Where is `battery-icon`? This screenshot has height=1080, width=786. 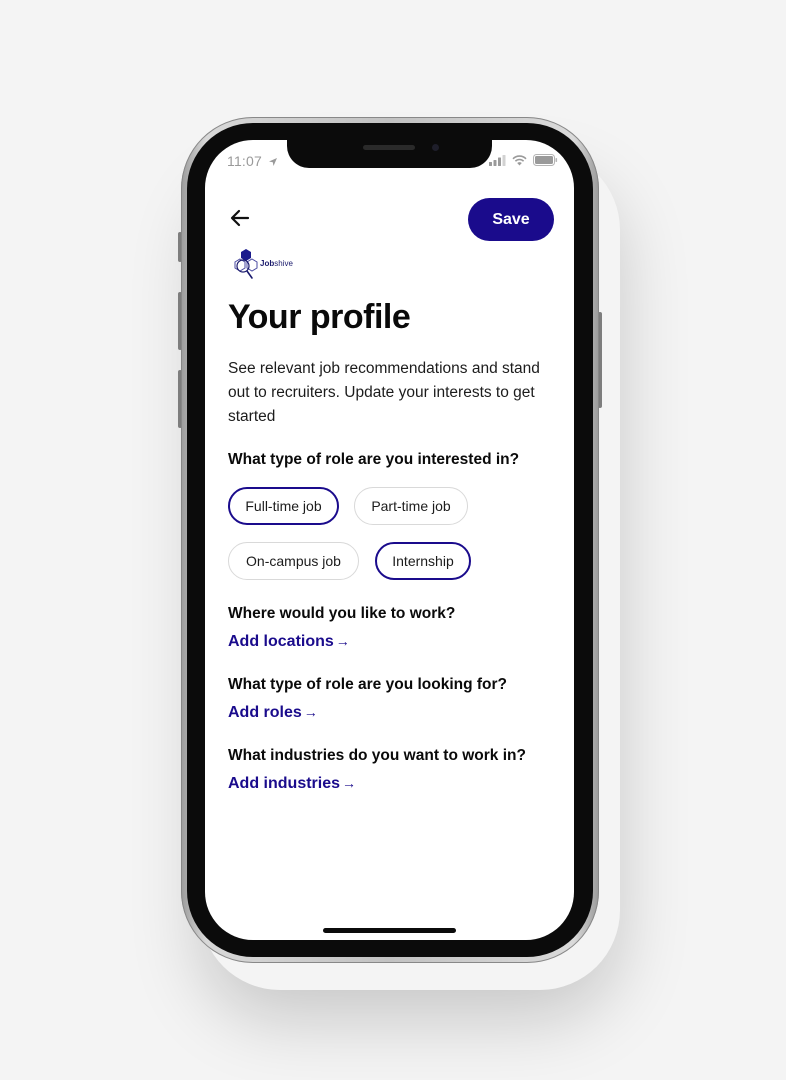 battery-icon is located at coordinates (545, 160).